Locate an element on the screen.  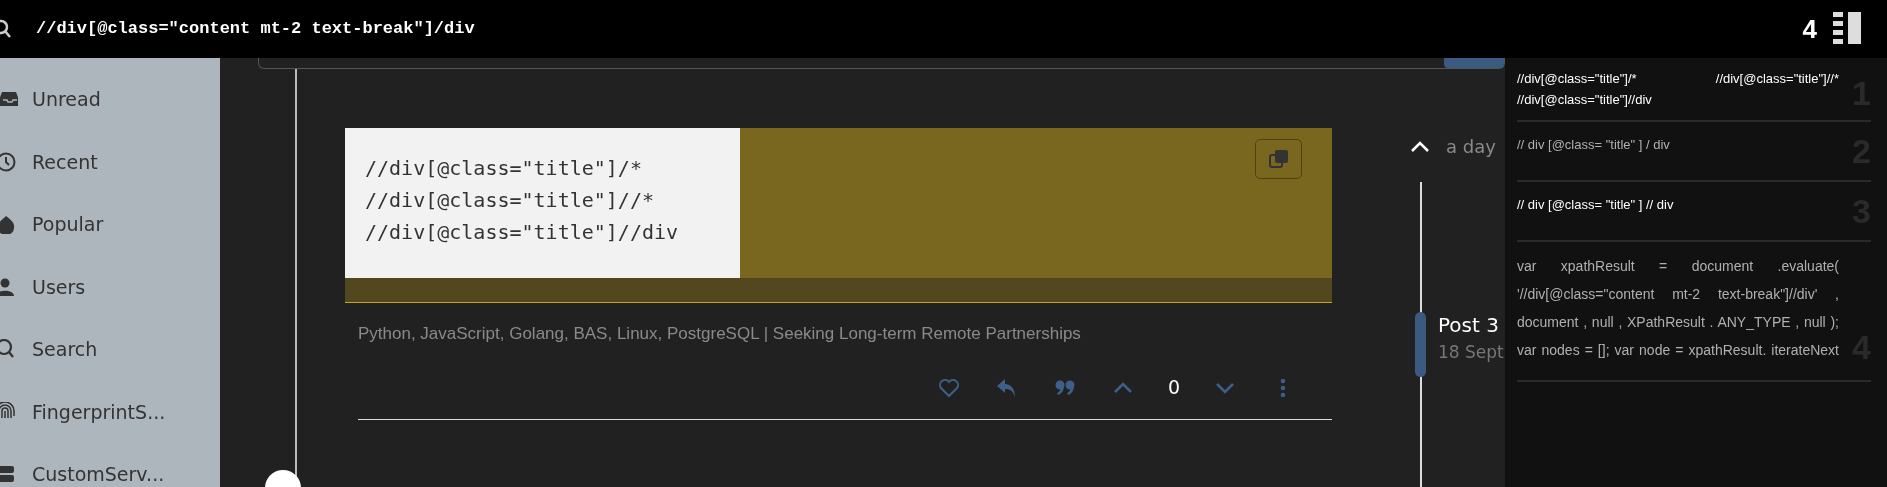
signature: Python, JavaScript, Golang, BAS, Linux, PostgreSQL | Seeking Long-term Remote Partnerships is located at coordinates (720, 334).